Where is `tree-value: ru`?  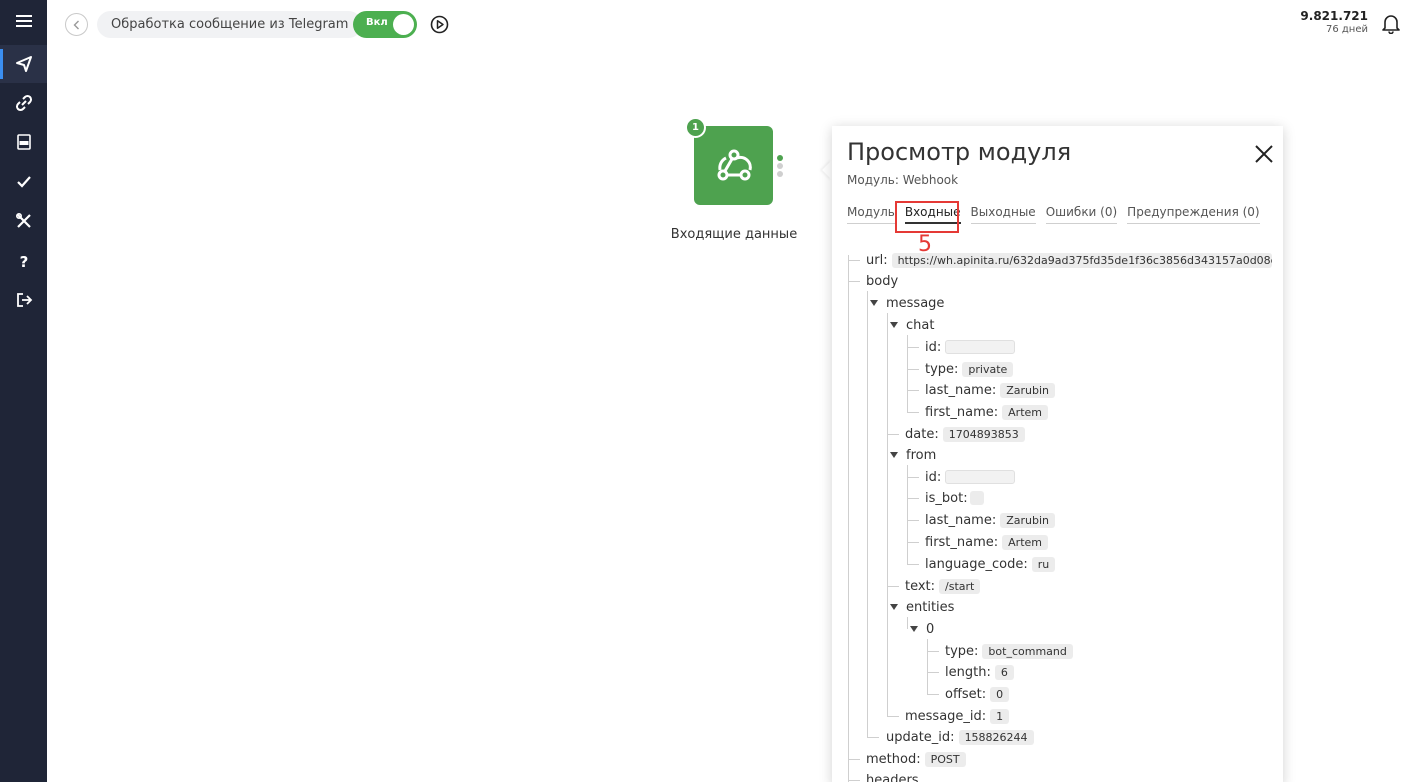
tree-value: ru is located at coordinates (1043, 564).